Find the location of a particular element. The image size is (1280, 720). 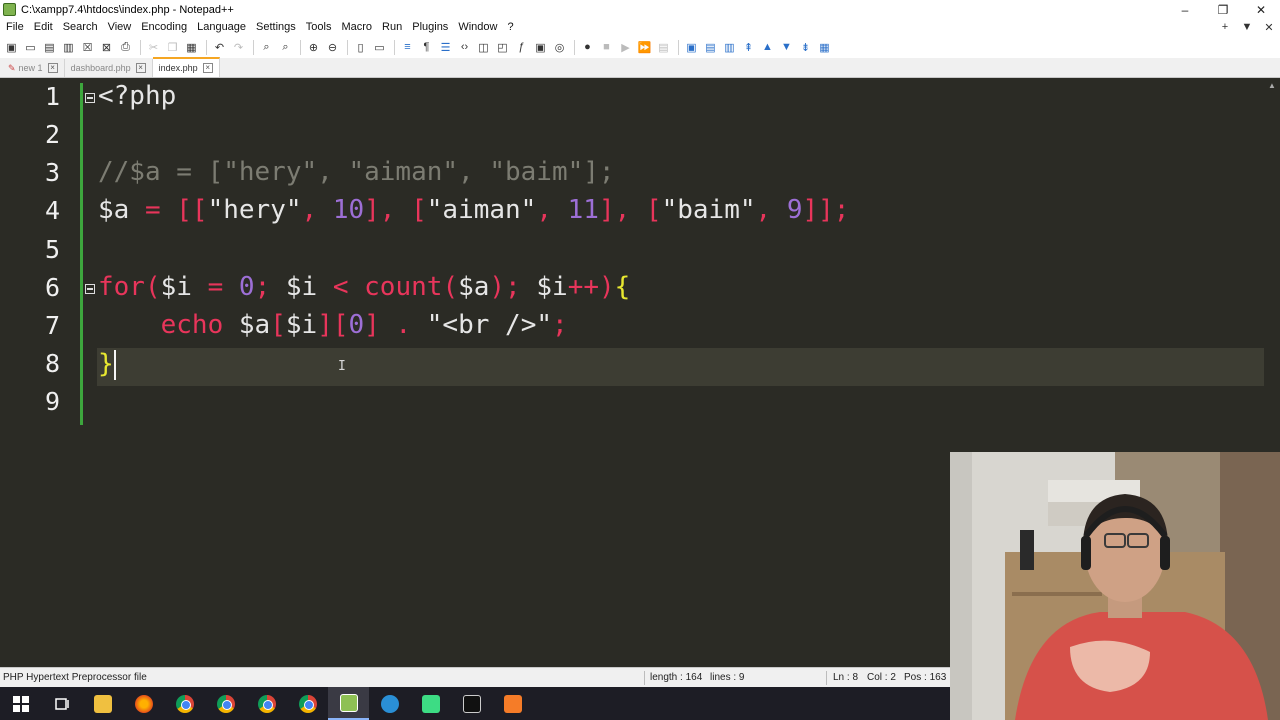

stop-macro-icon: ■ is located at coordinates (606, 47).